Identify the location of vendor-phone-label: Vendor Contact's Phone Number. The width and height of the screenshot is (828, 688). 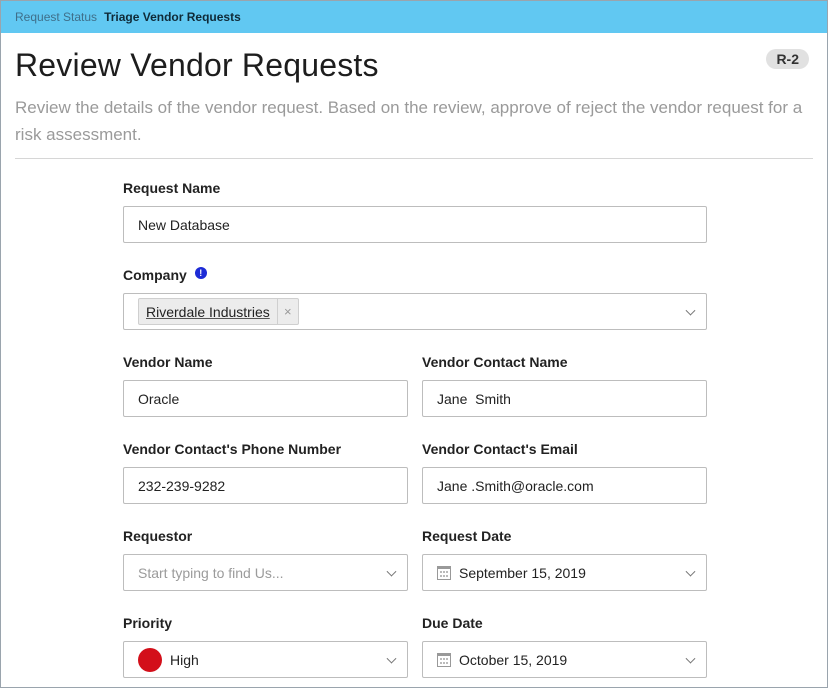
(232, 449).